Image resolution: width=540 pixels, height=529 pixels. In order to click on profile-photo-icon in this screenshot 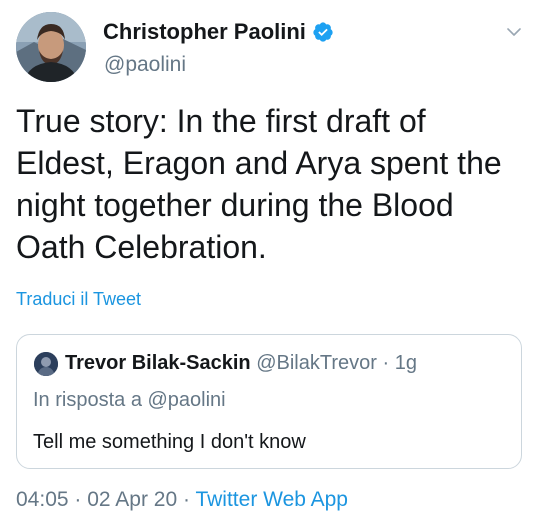, I will do `click(51, 47)`.